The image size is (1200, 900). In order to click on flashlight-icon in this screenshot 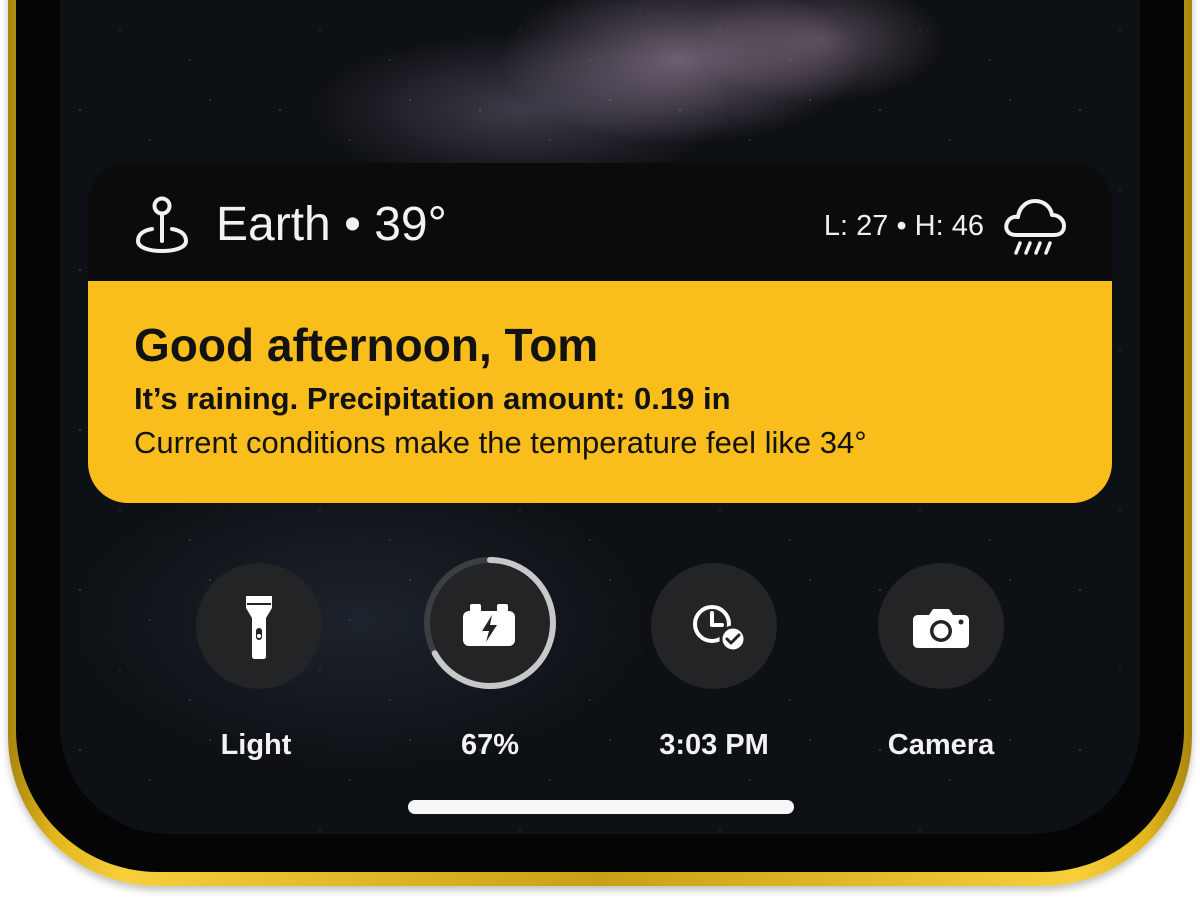, I will do `click(259, 627)`.